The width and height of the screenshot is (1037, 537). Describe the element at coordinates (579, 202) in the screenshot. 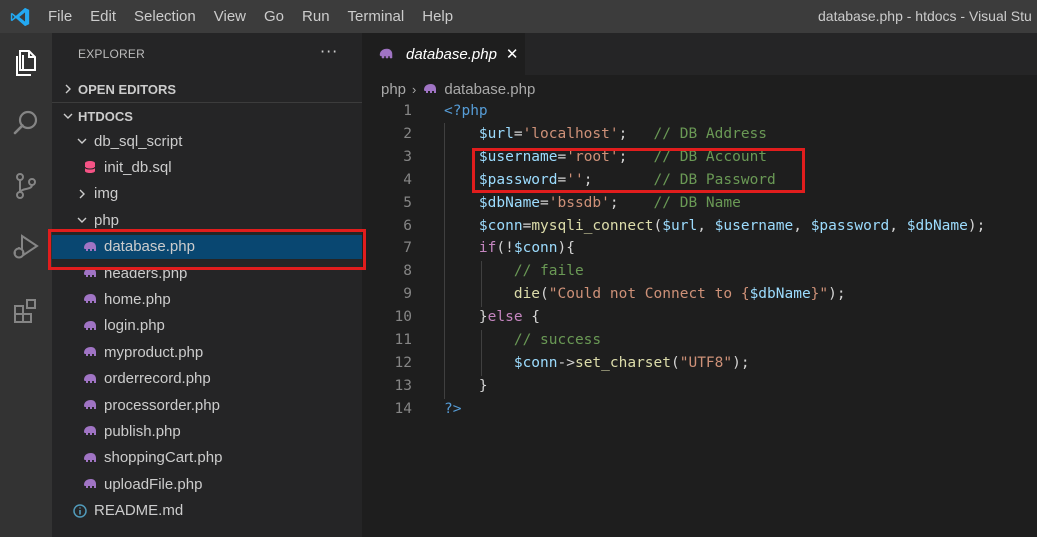

I see `code-token: 'bssdb'` at that location.